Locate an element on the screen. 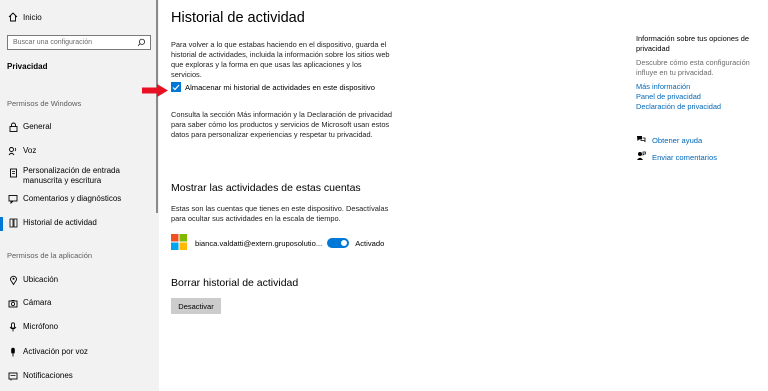 The height and width of the screenshot is (391, 768). sidebar-item-label: Micrófono is located at coordinates (41, 326).